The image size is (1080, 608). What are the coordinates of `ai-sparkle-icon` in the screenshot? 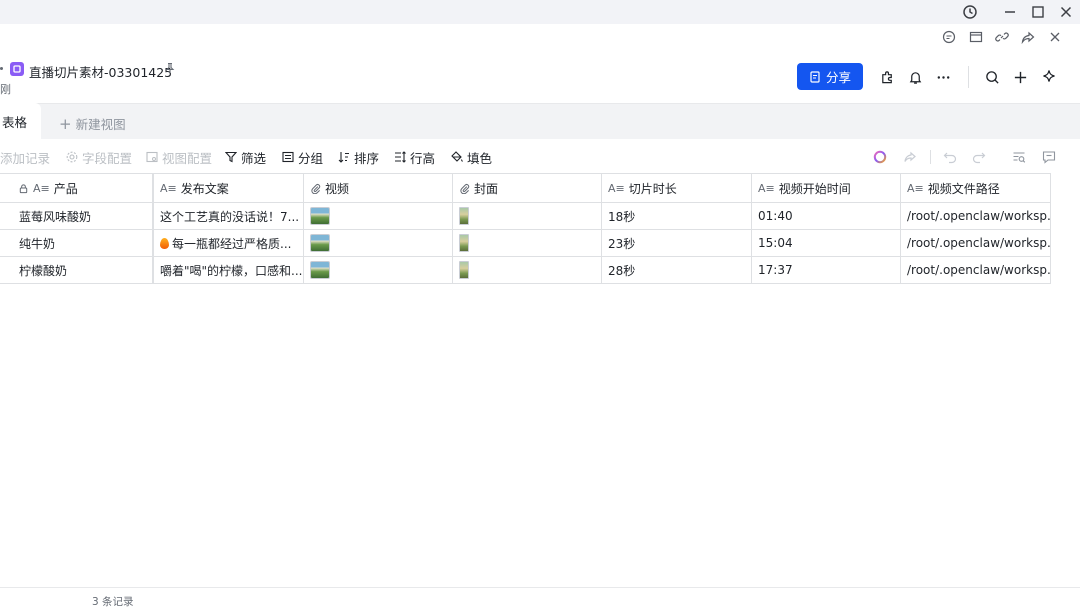 It's located at (1049, 77).